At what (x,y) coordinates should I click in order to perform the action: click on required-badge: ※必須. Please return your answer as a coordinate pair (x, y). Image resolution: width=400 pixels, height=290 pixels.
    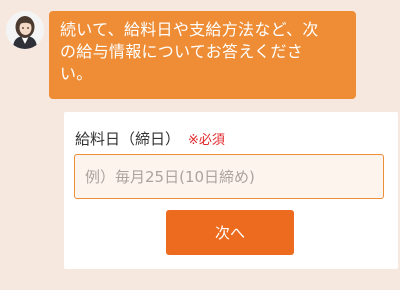
    Looking at the image, I should click on (206, 140).